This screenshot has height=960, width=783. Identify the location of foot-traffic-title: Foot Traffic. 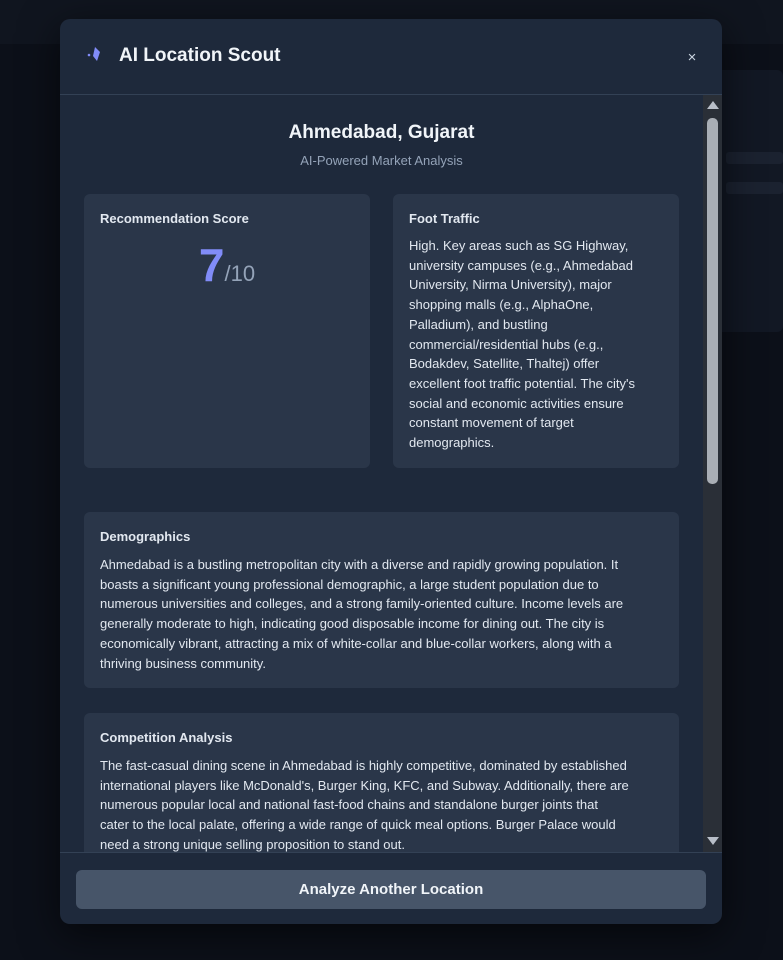
(444, 218).